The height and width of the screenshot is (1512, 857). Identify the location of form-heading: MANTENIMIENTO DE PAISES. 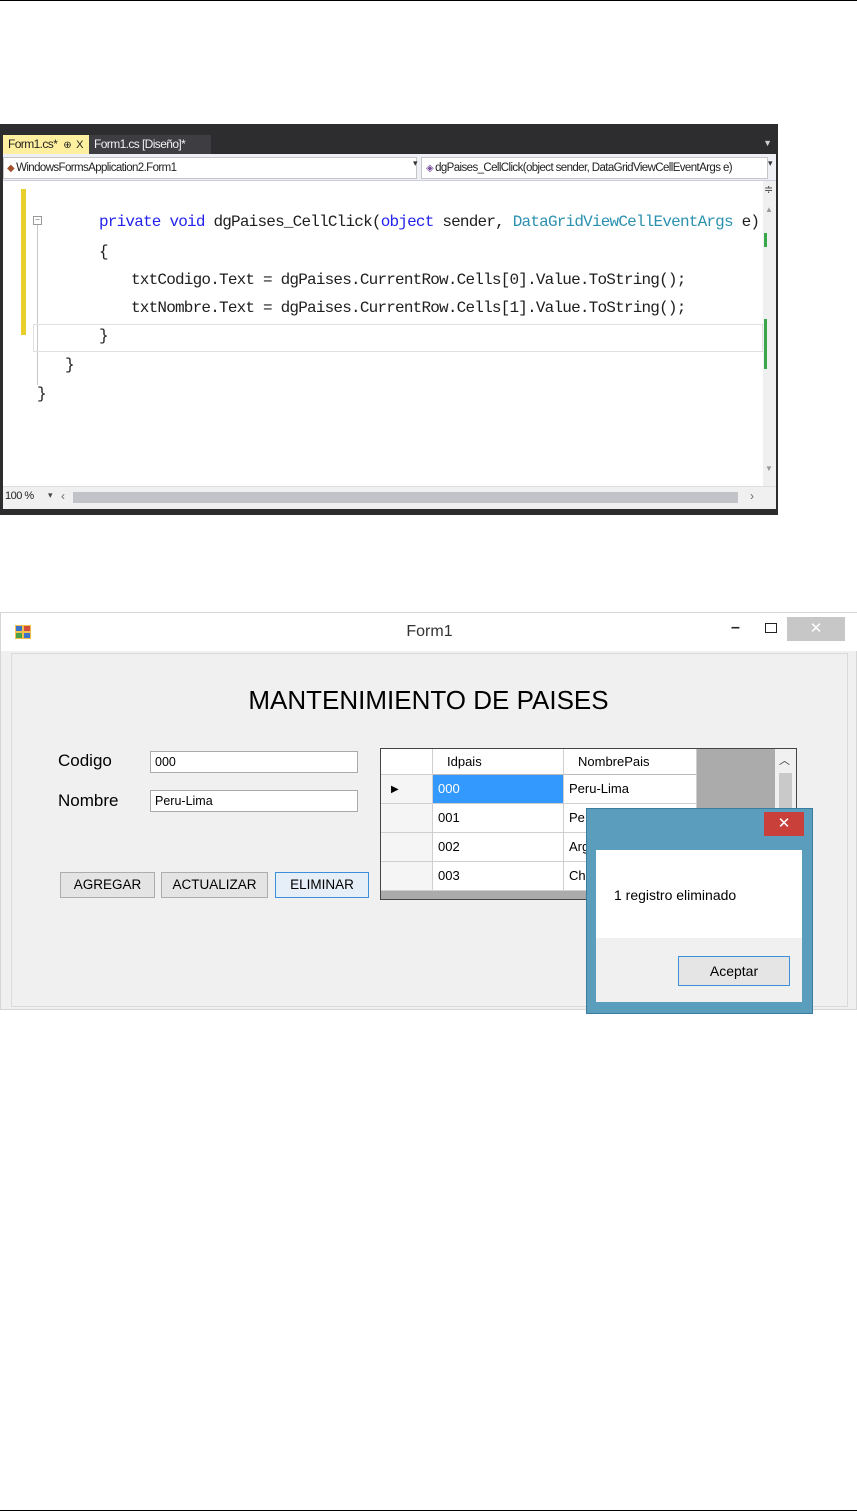
(428, 700).